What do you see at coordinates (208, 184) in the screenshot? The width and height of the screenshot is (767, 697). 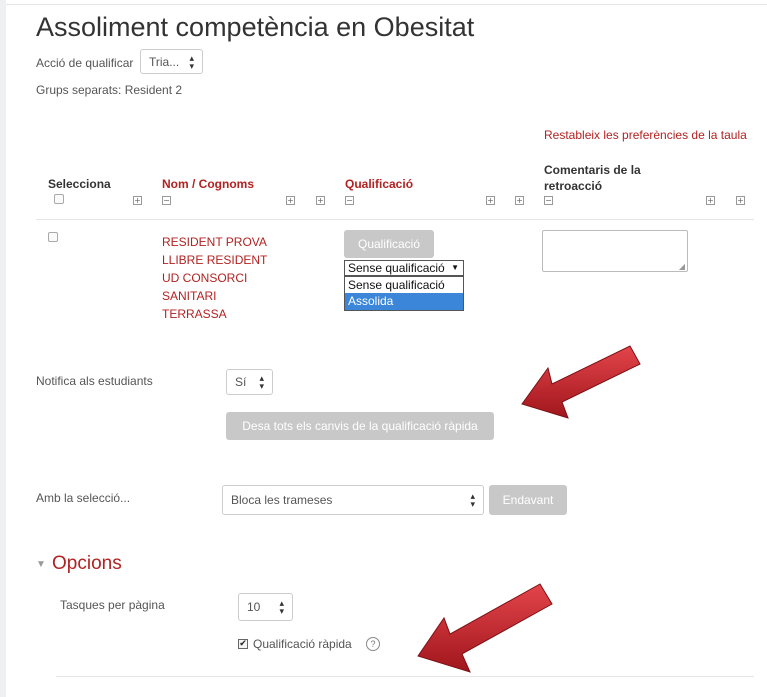 I see `column-header-name: Nom / Cognoms` at bounding box center [208, 184].